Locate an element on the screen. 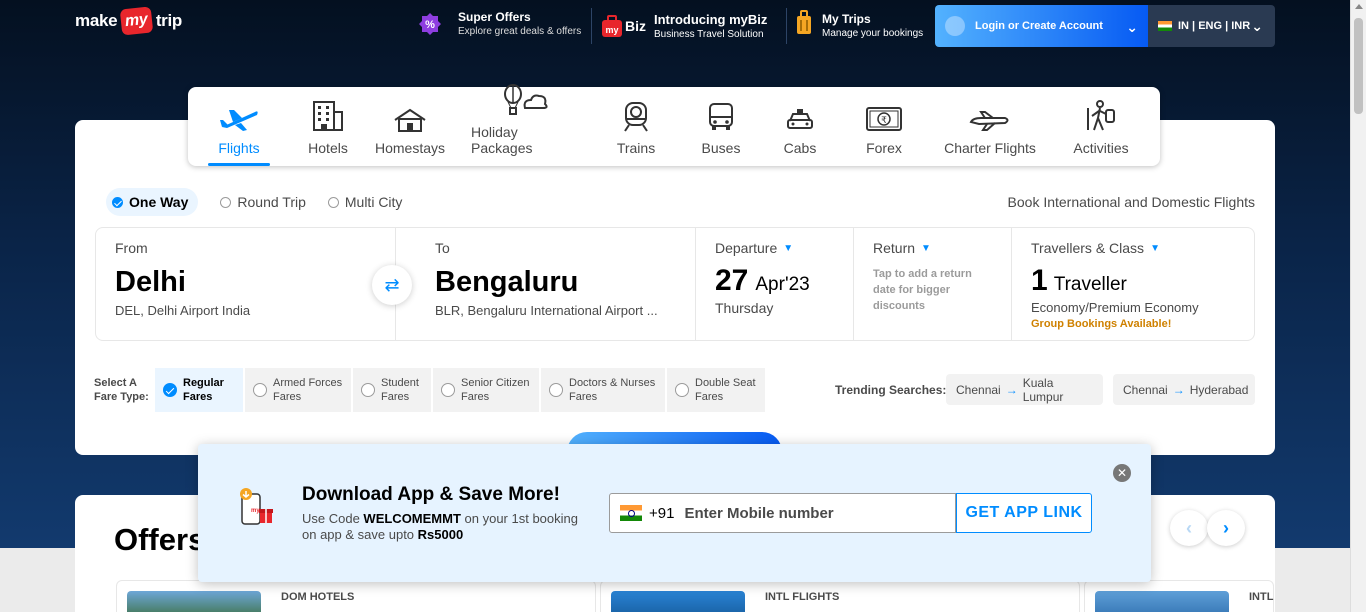 The image size is (1366, 612). nav-charter-flights: Charter Flights is located at coordinates (990, 126).